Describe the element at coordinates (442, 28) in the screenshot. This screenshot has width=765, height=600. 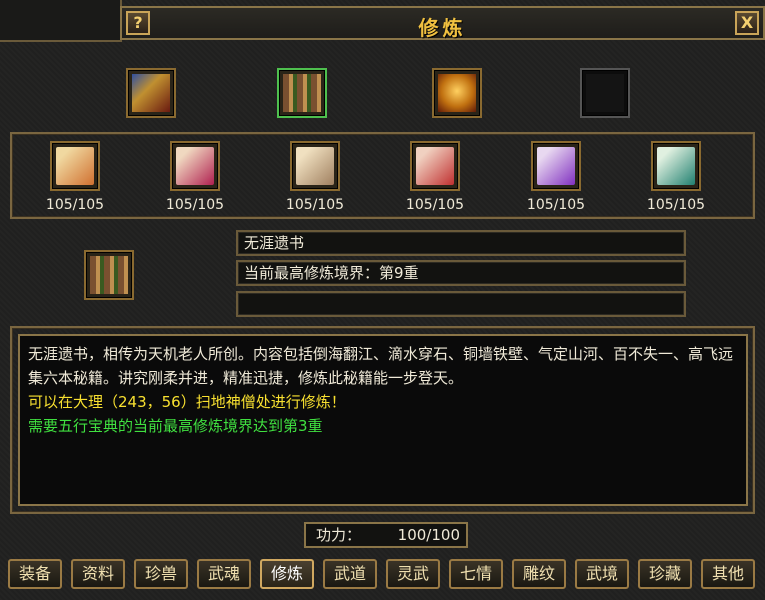
I see `window-title: 修炼` at that location.